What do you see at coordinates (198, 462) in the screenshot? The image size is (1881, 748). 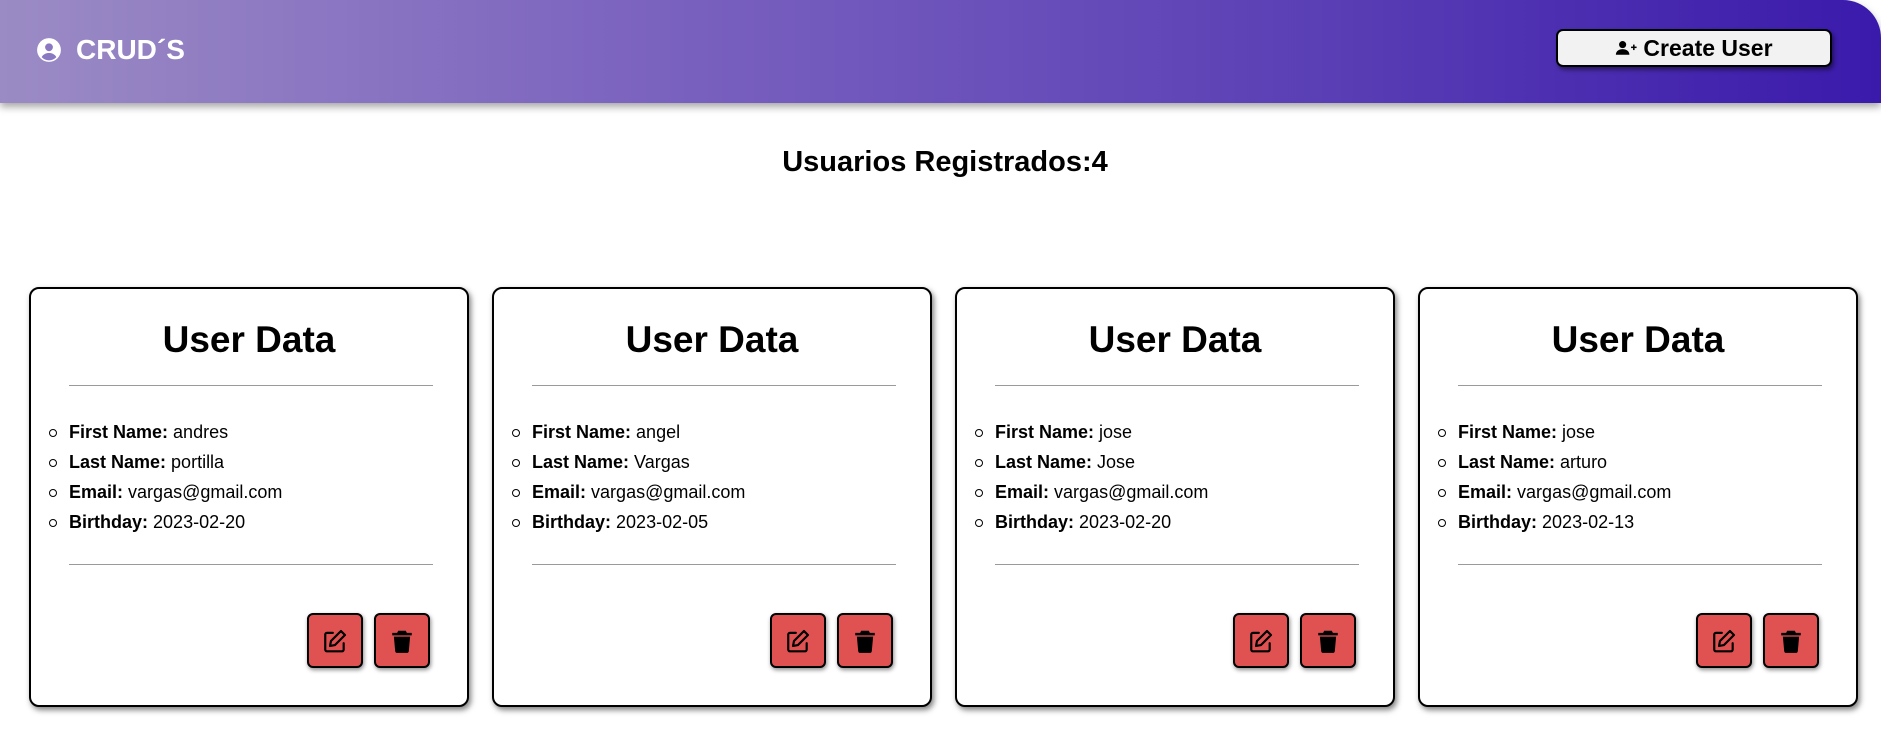 I see `last-name-value: portilla` at bounding box center [198, 462].